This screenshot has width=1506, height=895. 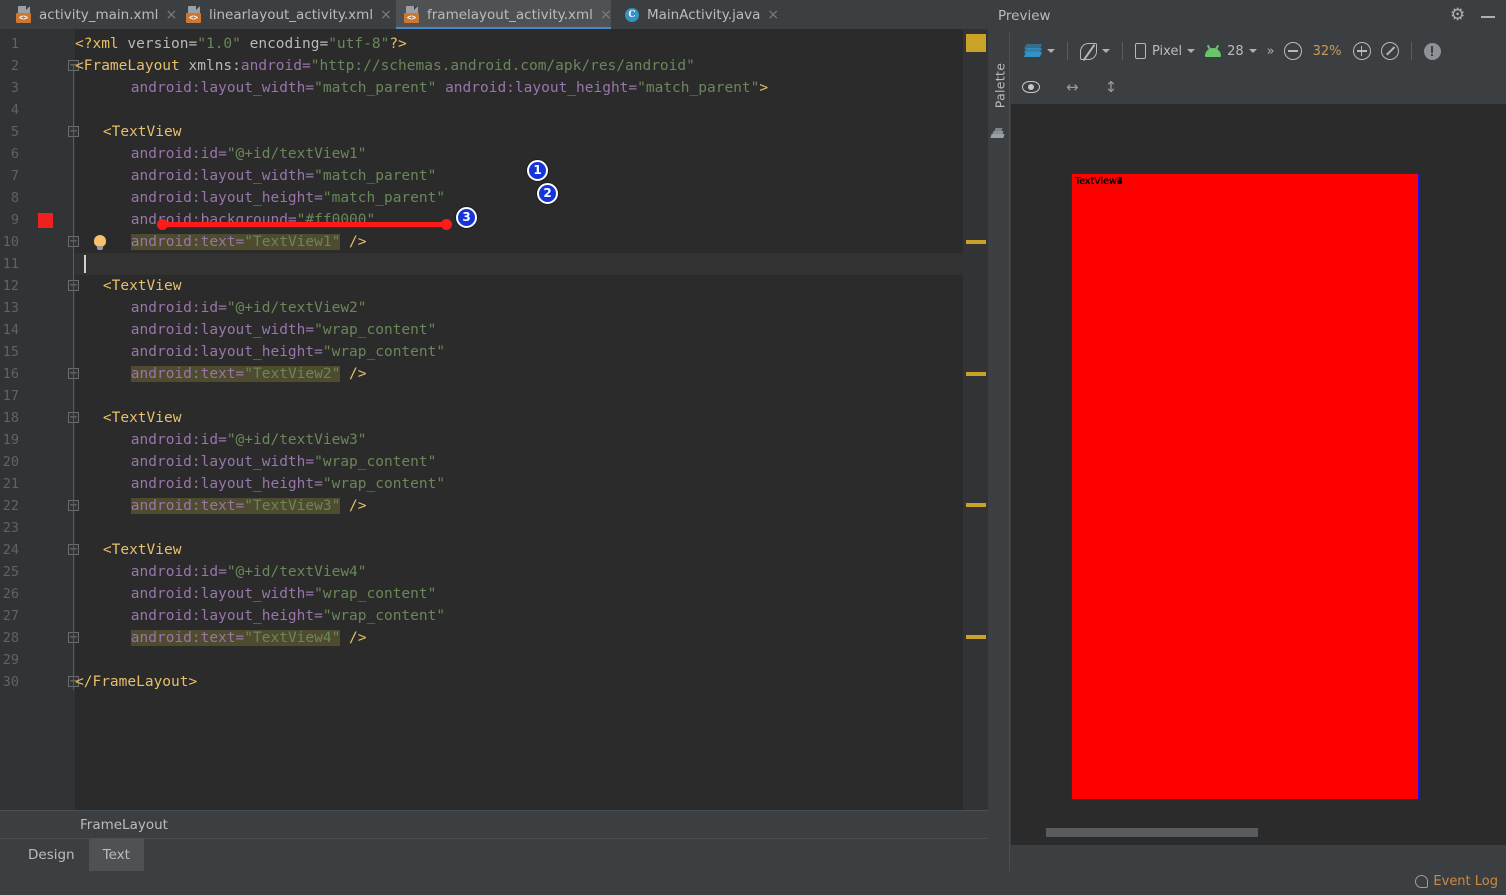 I want to click on line-number: 26, so click(x=10, y=594).